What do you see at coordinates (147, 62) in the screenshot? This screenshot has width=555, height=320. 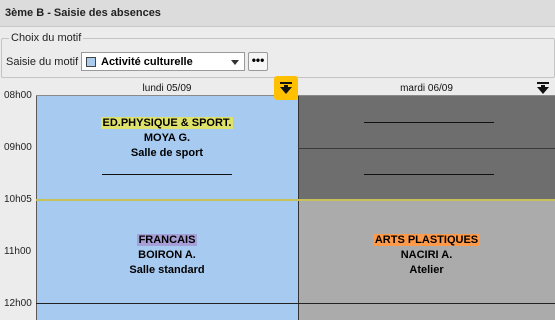 I see `motif-selected-value: Activité culturelle` at bounding box center [147, 62].